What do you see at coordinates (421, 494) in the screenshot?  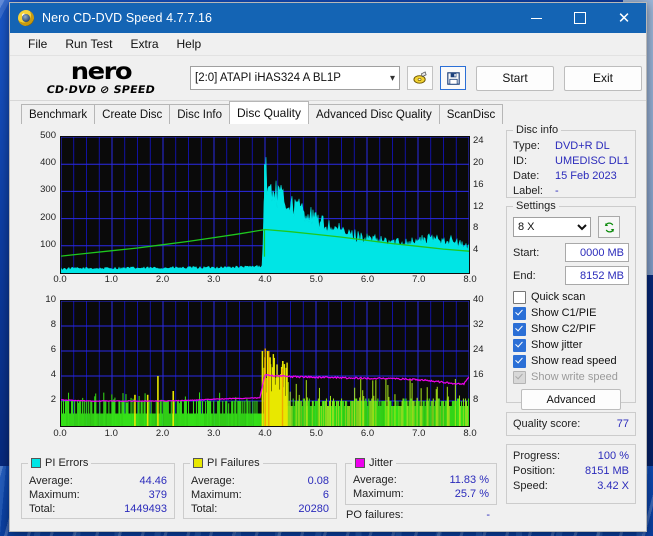 I see `table-row: Maximum: 25.7 %` at bounding box center [421, 494].